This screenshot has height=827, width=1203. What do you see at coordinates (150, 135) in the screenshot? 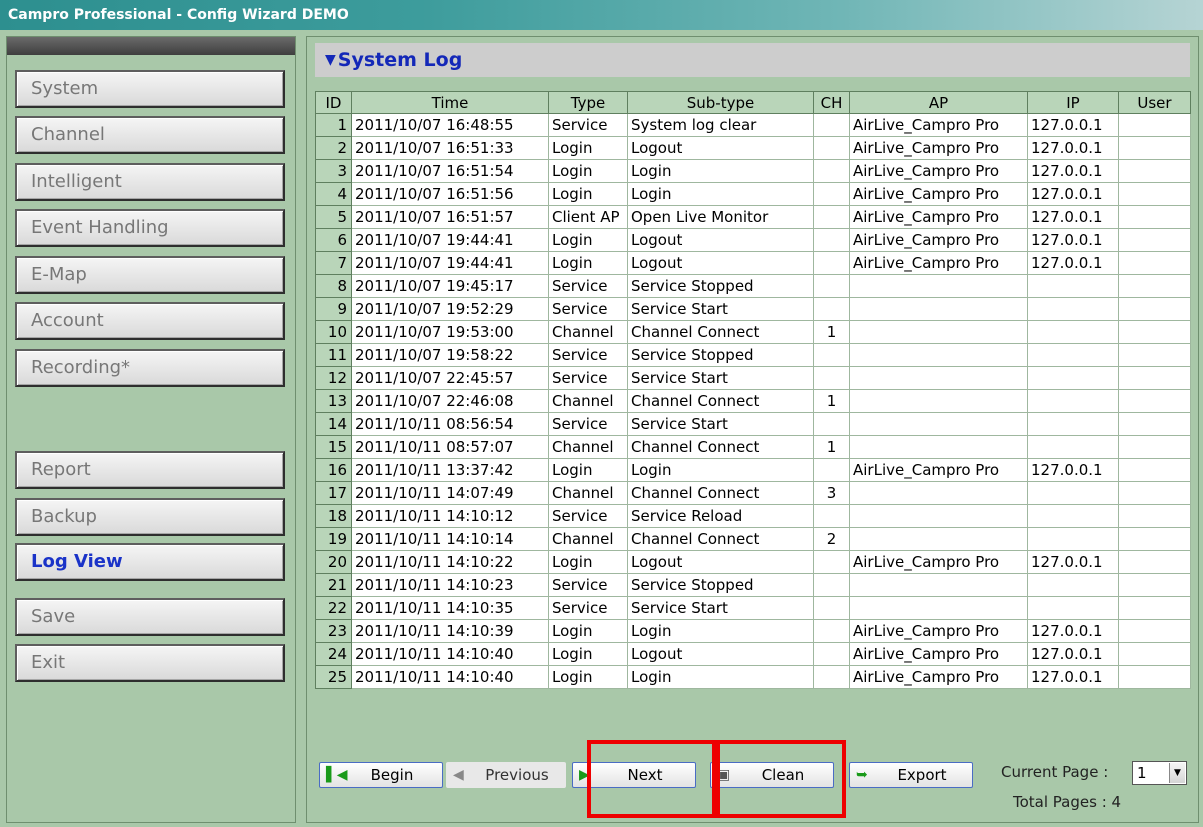
I see `sidebar-item-channel: Channel` at bounding box center [150, 135].